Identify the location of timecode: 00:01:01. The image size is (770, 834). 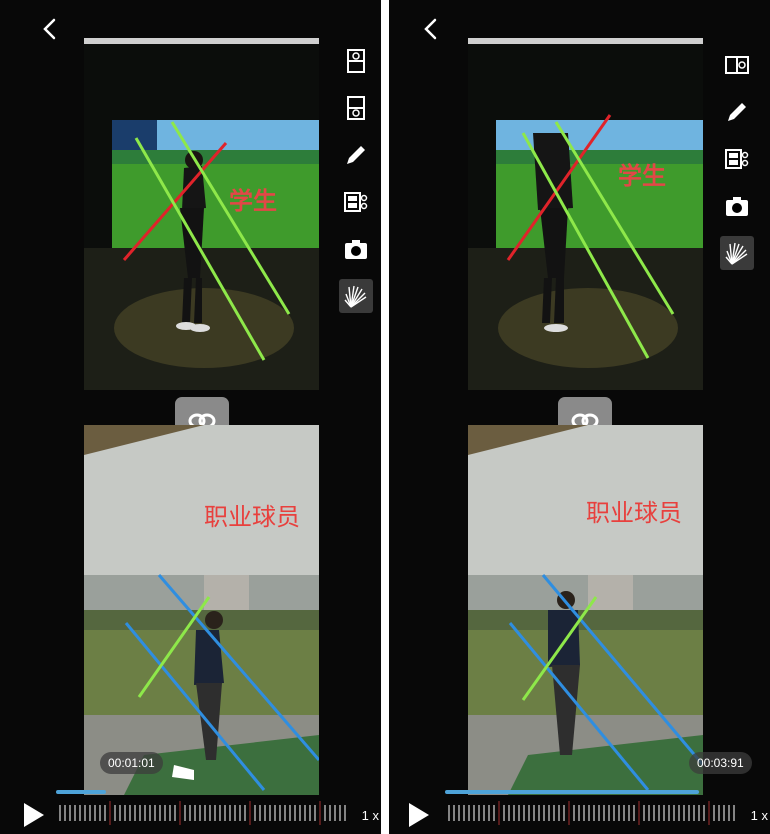
(131, 763).